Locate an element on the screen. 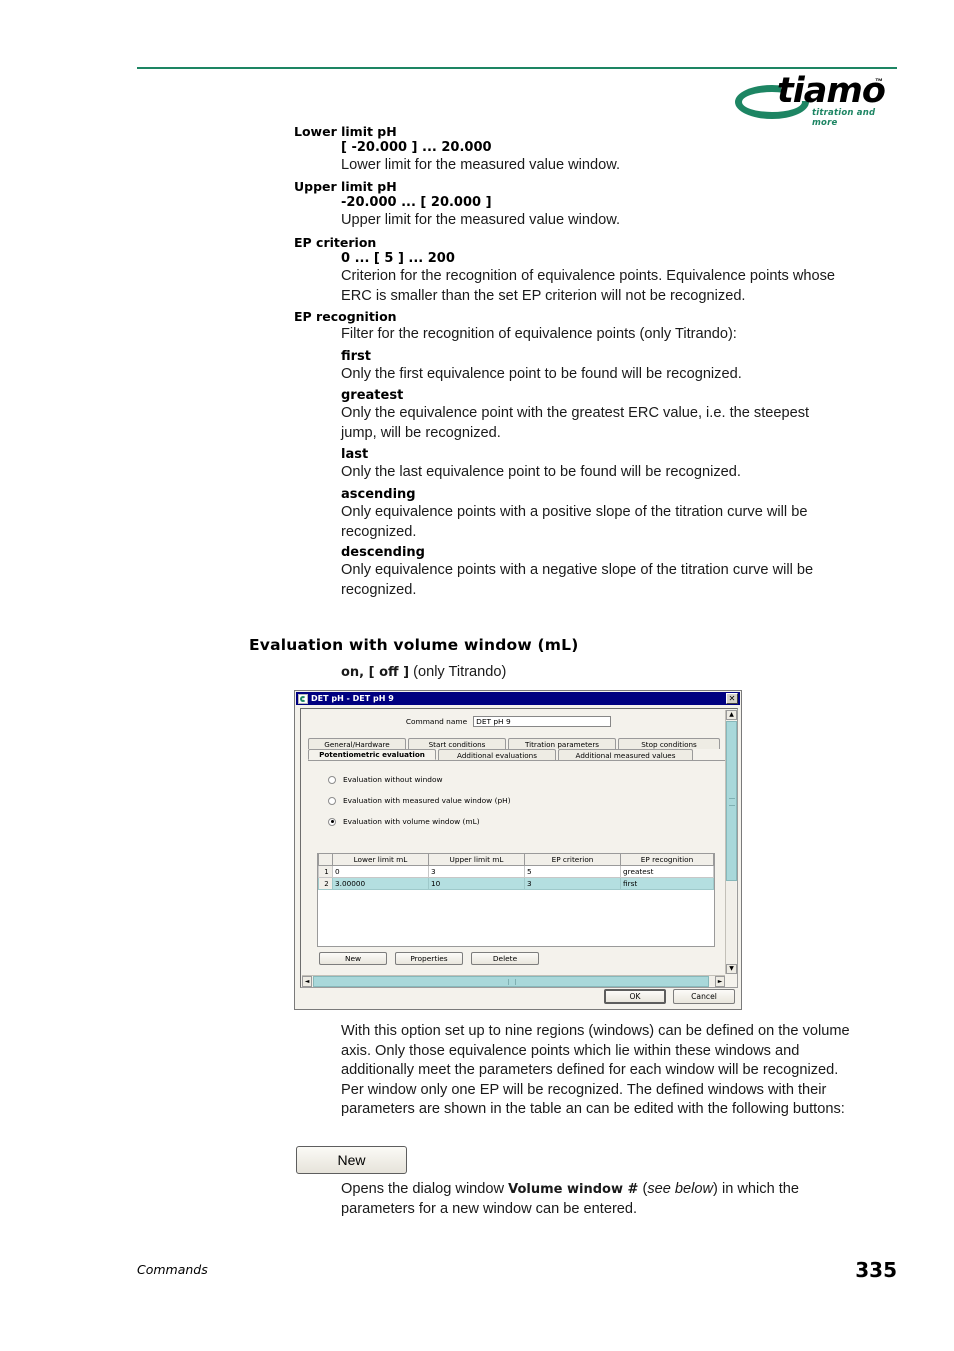 The width and height of the screenshot is (954, 1351). tab-additional-measured-values: Additional measured values is located at coordinates (625, 754).